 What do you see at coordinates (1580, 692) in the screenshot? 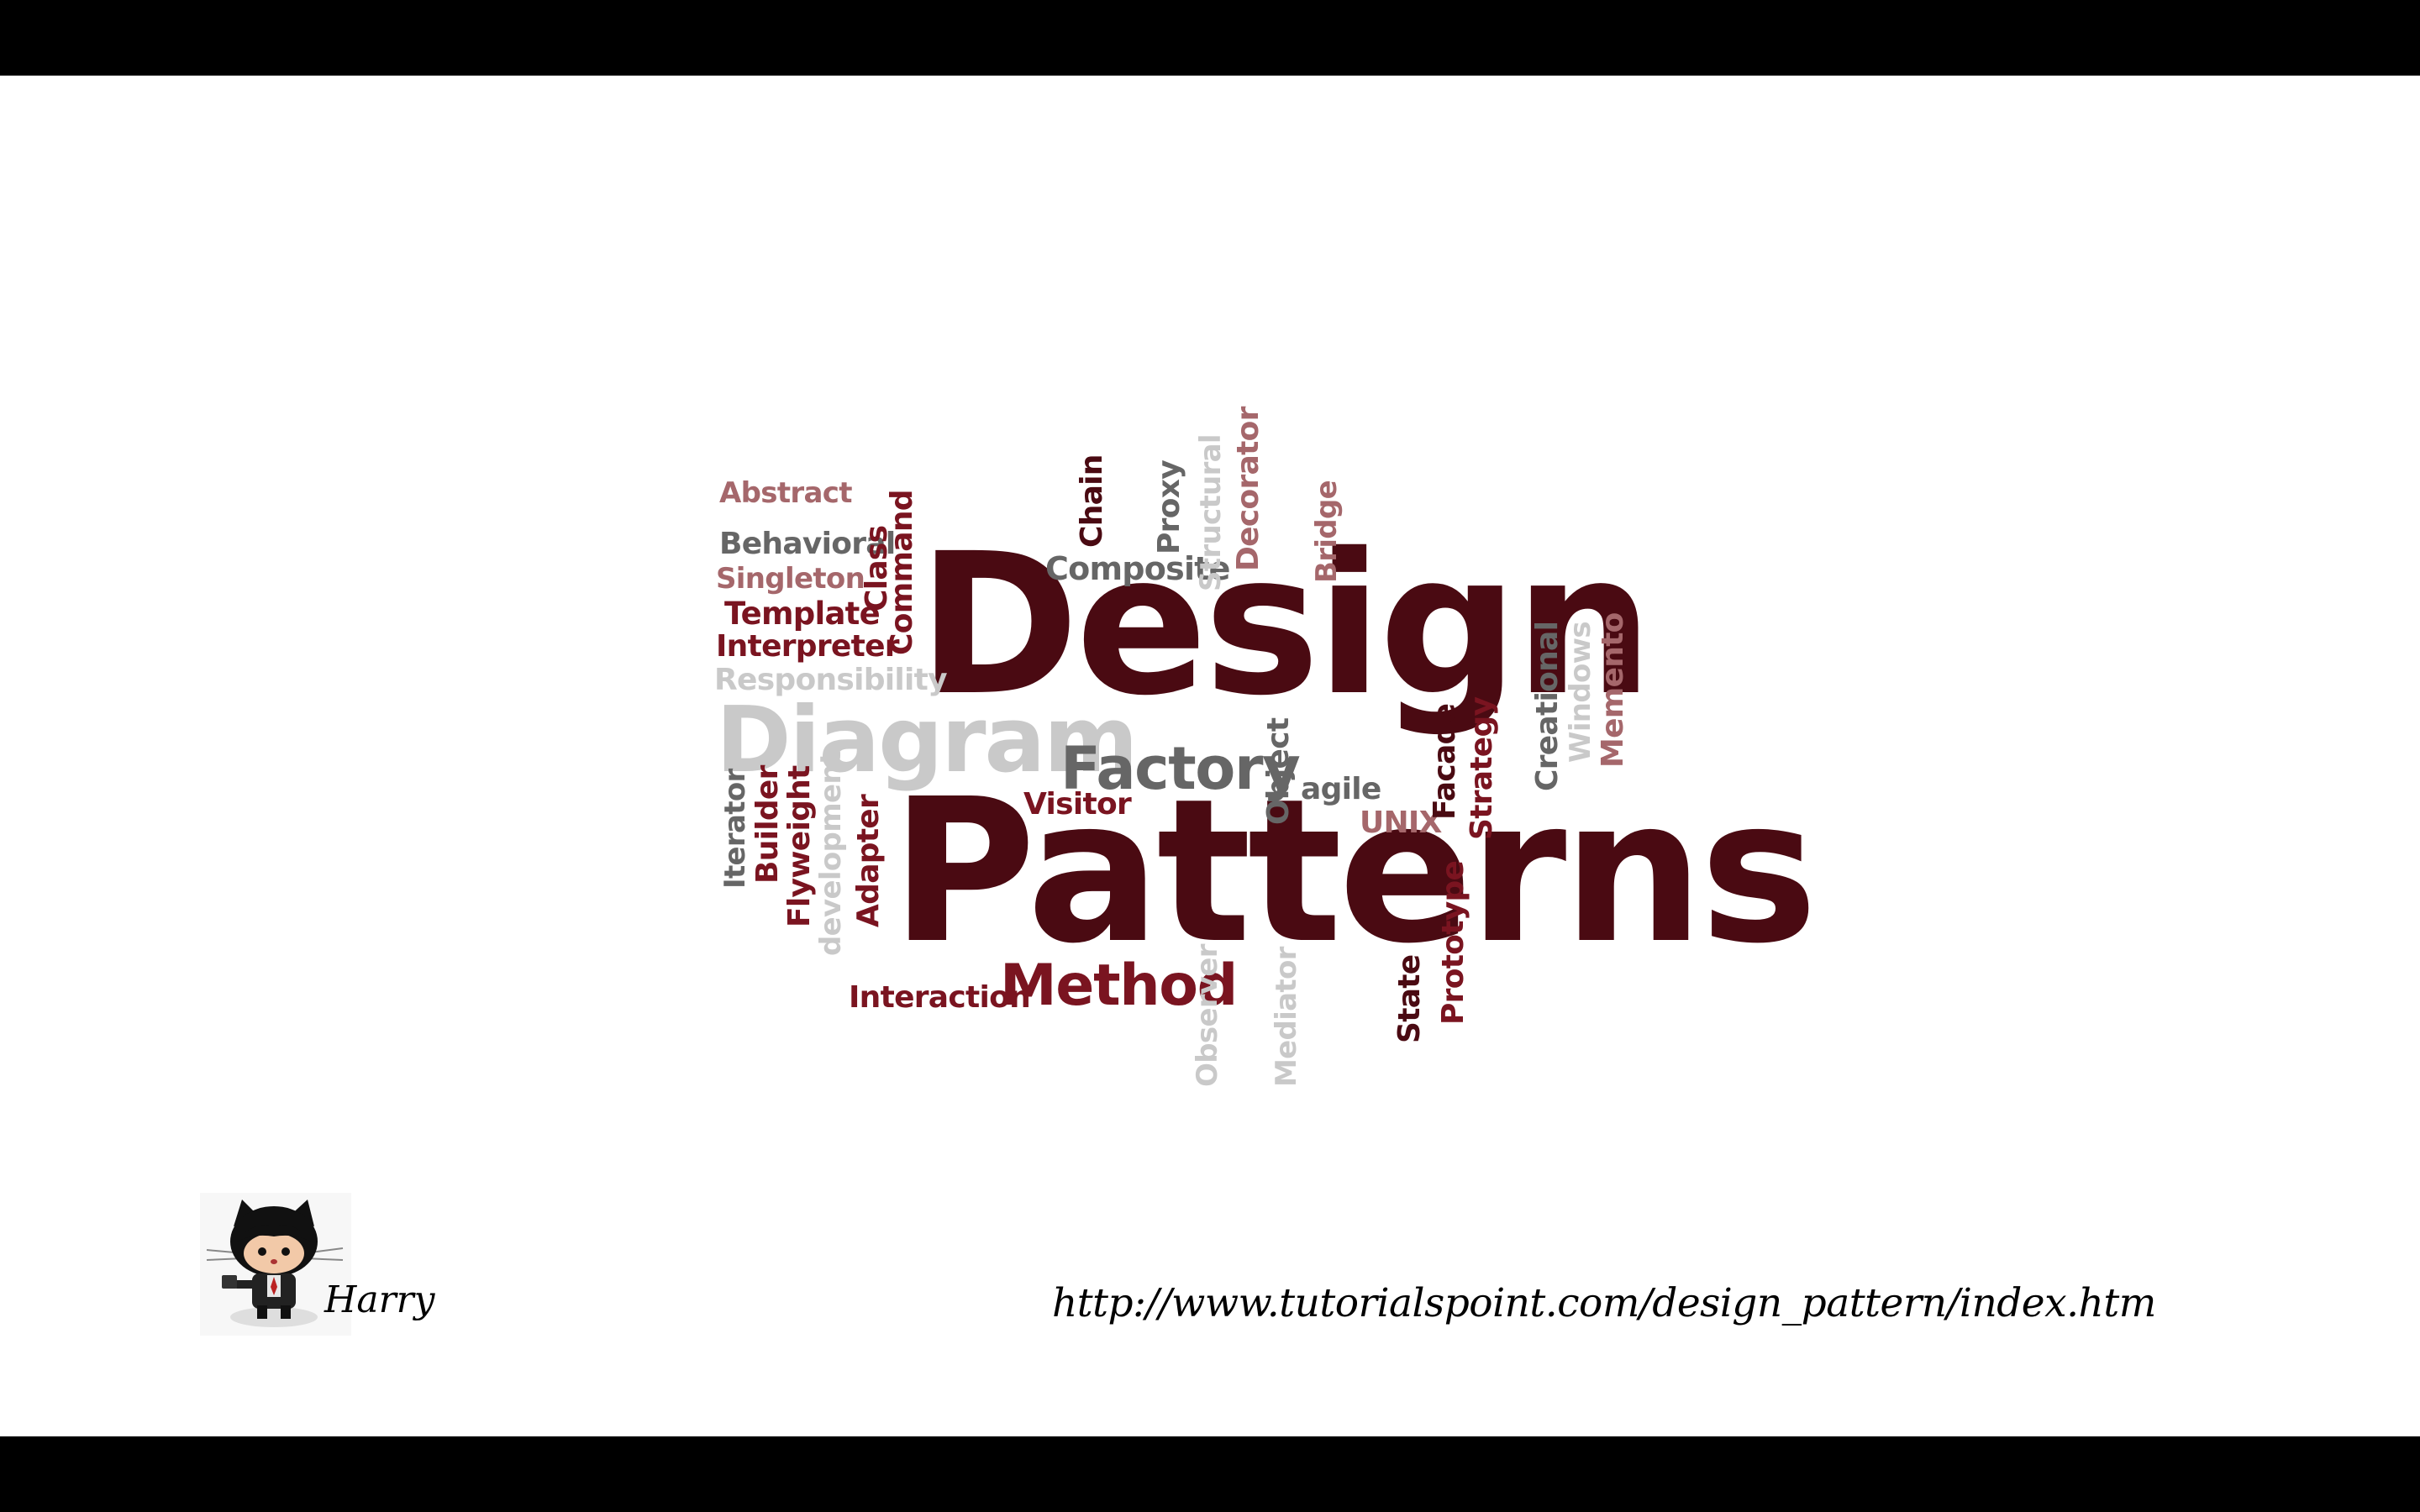
I see `word-windows: Windows` at bounding box center [1580, 692].